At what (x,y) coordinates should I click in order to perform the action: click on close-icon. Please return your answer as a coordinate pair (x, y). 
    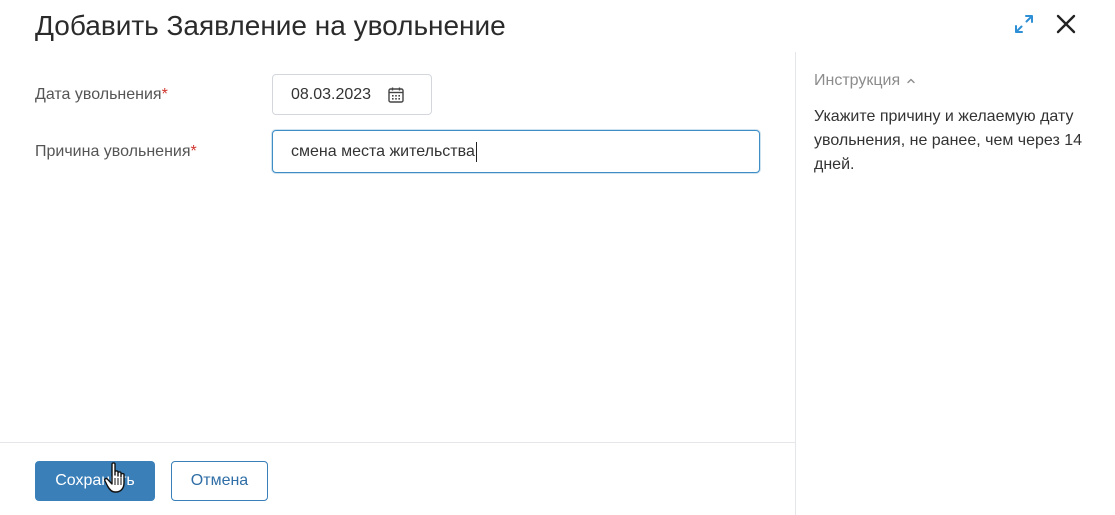
    Looking at the image, I should click on (1066, 24).